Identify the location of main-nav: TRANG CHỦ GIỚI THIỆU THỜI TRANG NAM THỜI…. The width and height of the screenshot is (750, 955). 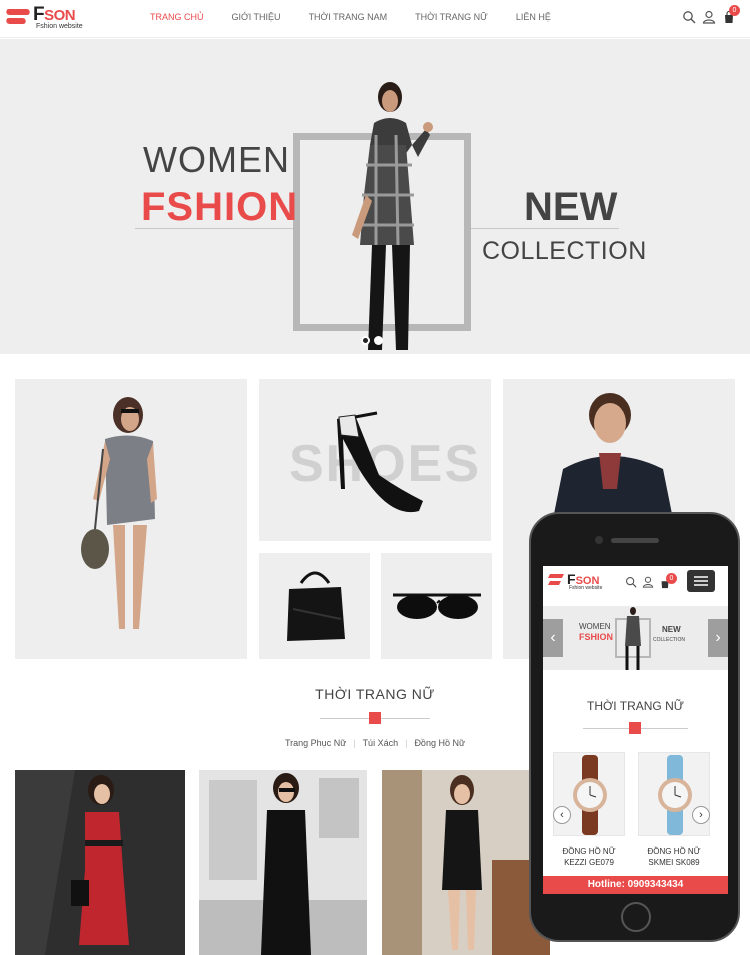
(364, 17).